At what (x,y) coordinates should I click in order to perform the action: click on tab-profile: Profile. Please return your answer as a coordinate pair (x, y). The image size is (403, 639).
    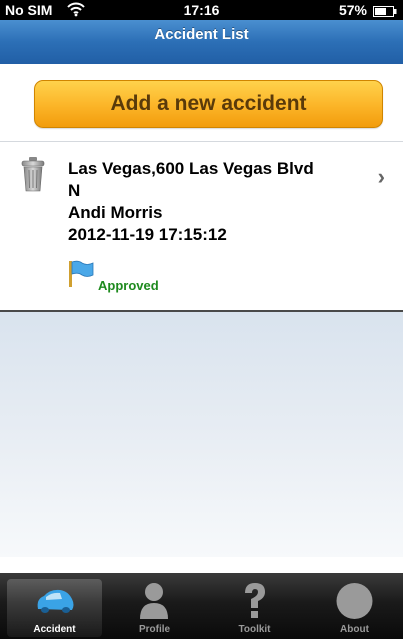
    Looking at the image, I should click on (154, 608).